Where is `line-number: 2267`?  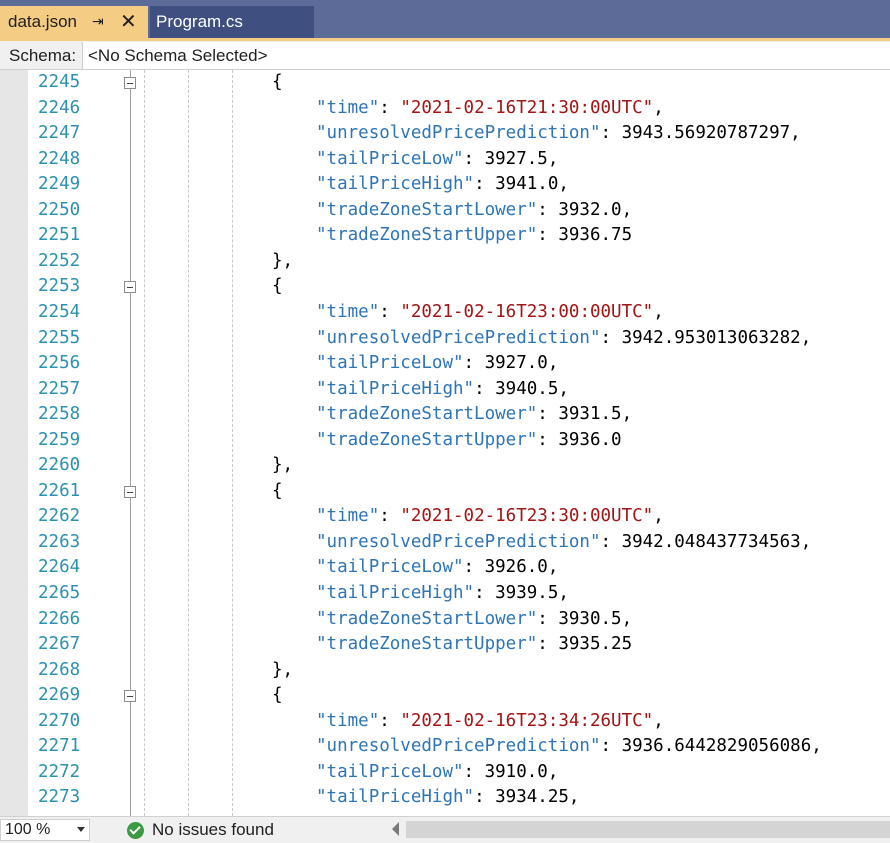 line-number: 2267 is located at coordinates (59, 644).